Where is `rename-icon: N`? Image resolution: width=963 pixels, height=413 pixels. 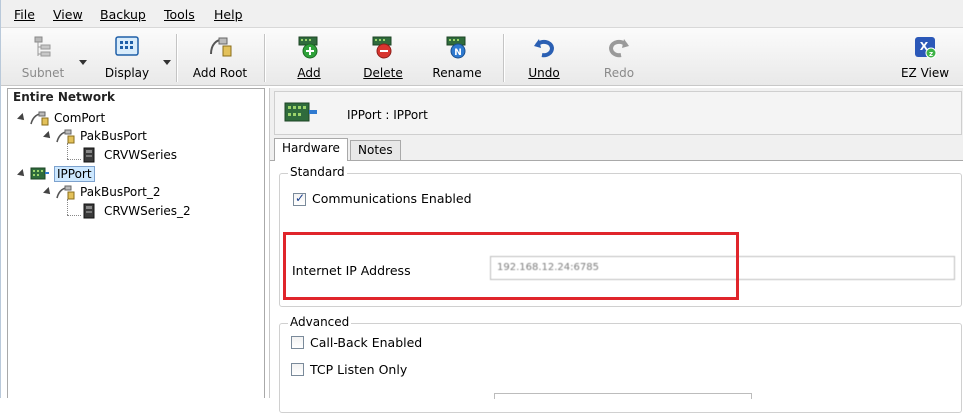
rename-icon: N is located at coordinates (456, 47).